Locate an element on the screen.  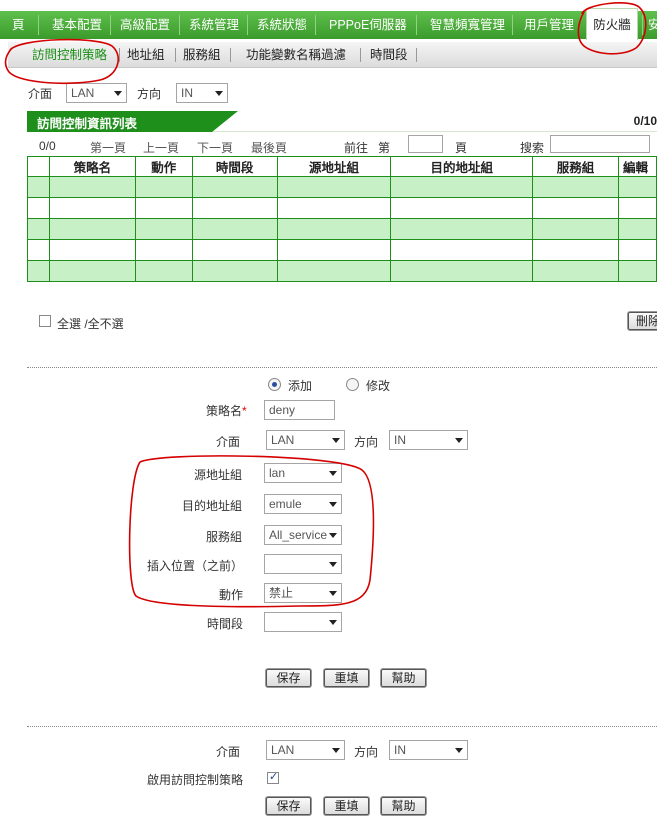
annotation-circle-access-control-tab is located at coordinates (62, 61).